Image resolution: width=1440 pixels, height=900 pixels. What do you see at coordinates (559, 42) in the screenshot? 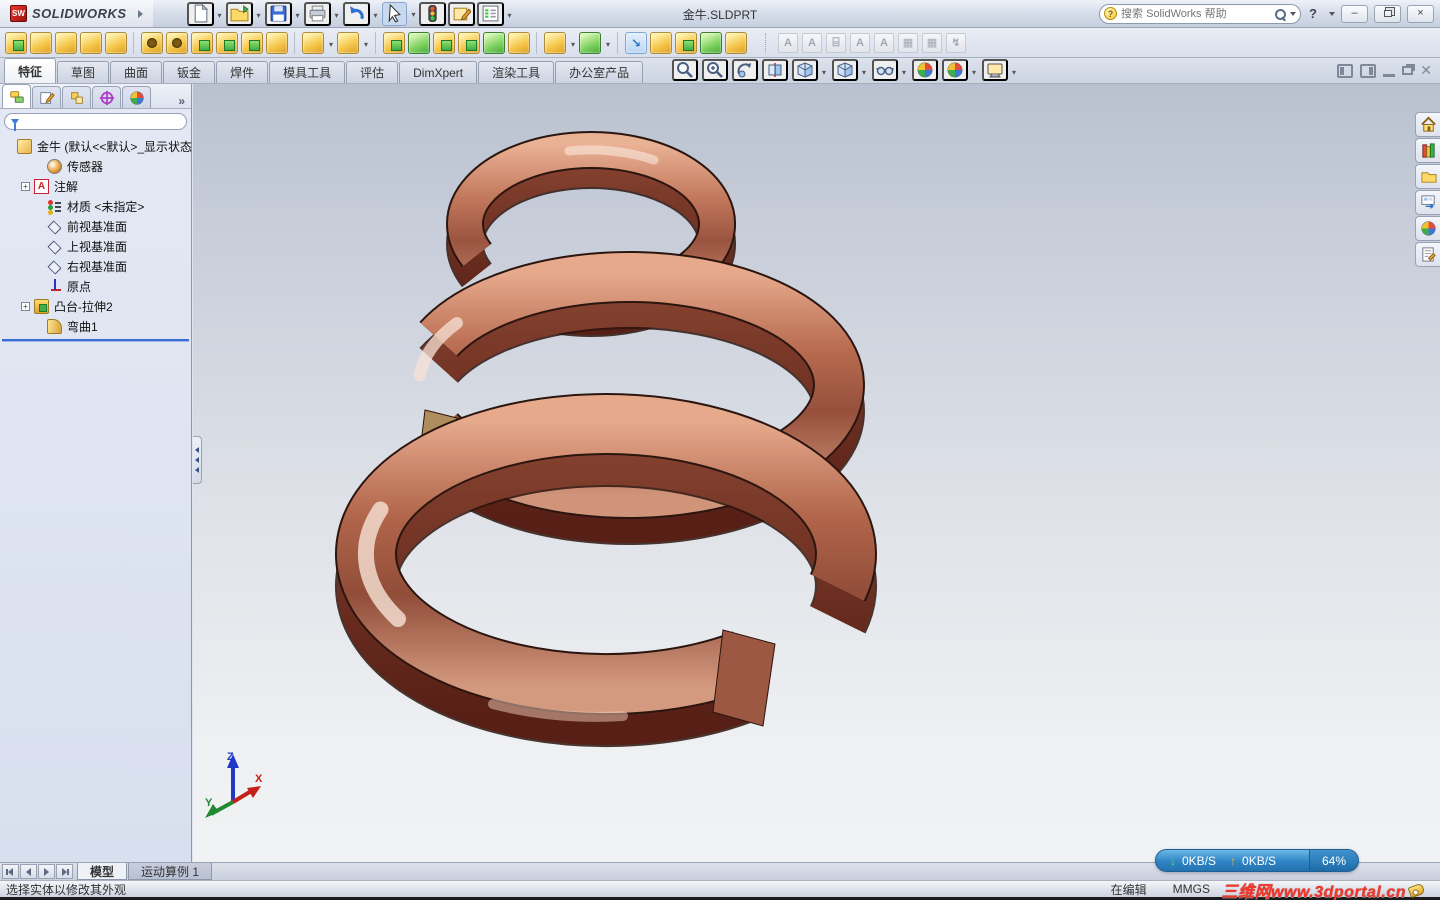
I see `reference-geometry-icon` at bounding box center [559, 42].